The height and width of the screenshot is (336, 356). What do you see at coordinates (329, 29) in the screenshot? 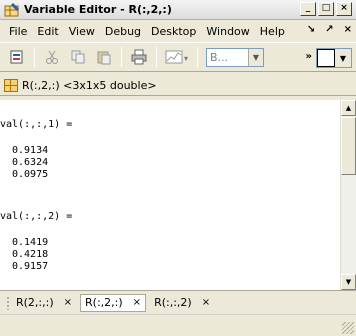
I see `dock-icon: ↗` at bounding box center [329, 29].